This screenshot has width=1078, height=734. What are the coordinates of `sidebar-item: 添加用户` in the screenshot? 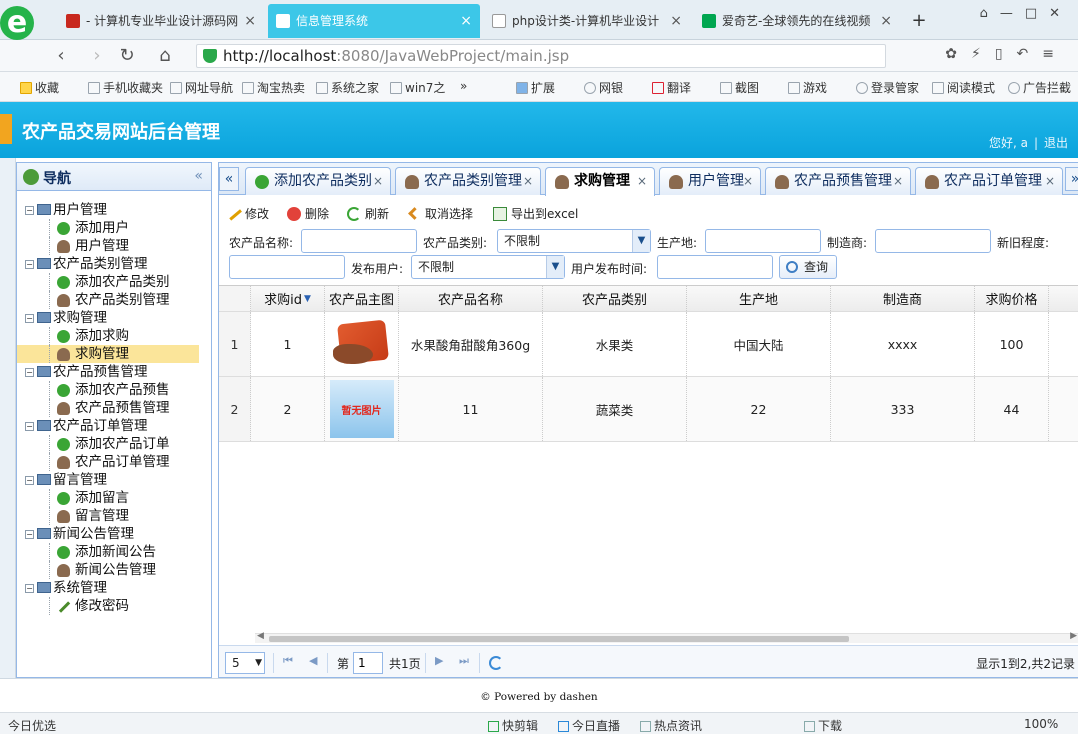 It's located at (112, 228).